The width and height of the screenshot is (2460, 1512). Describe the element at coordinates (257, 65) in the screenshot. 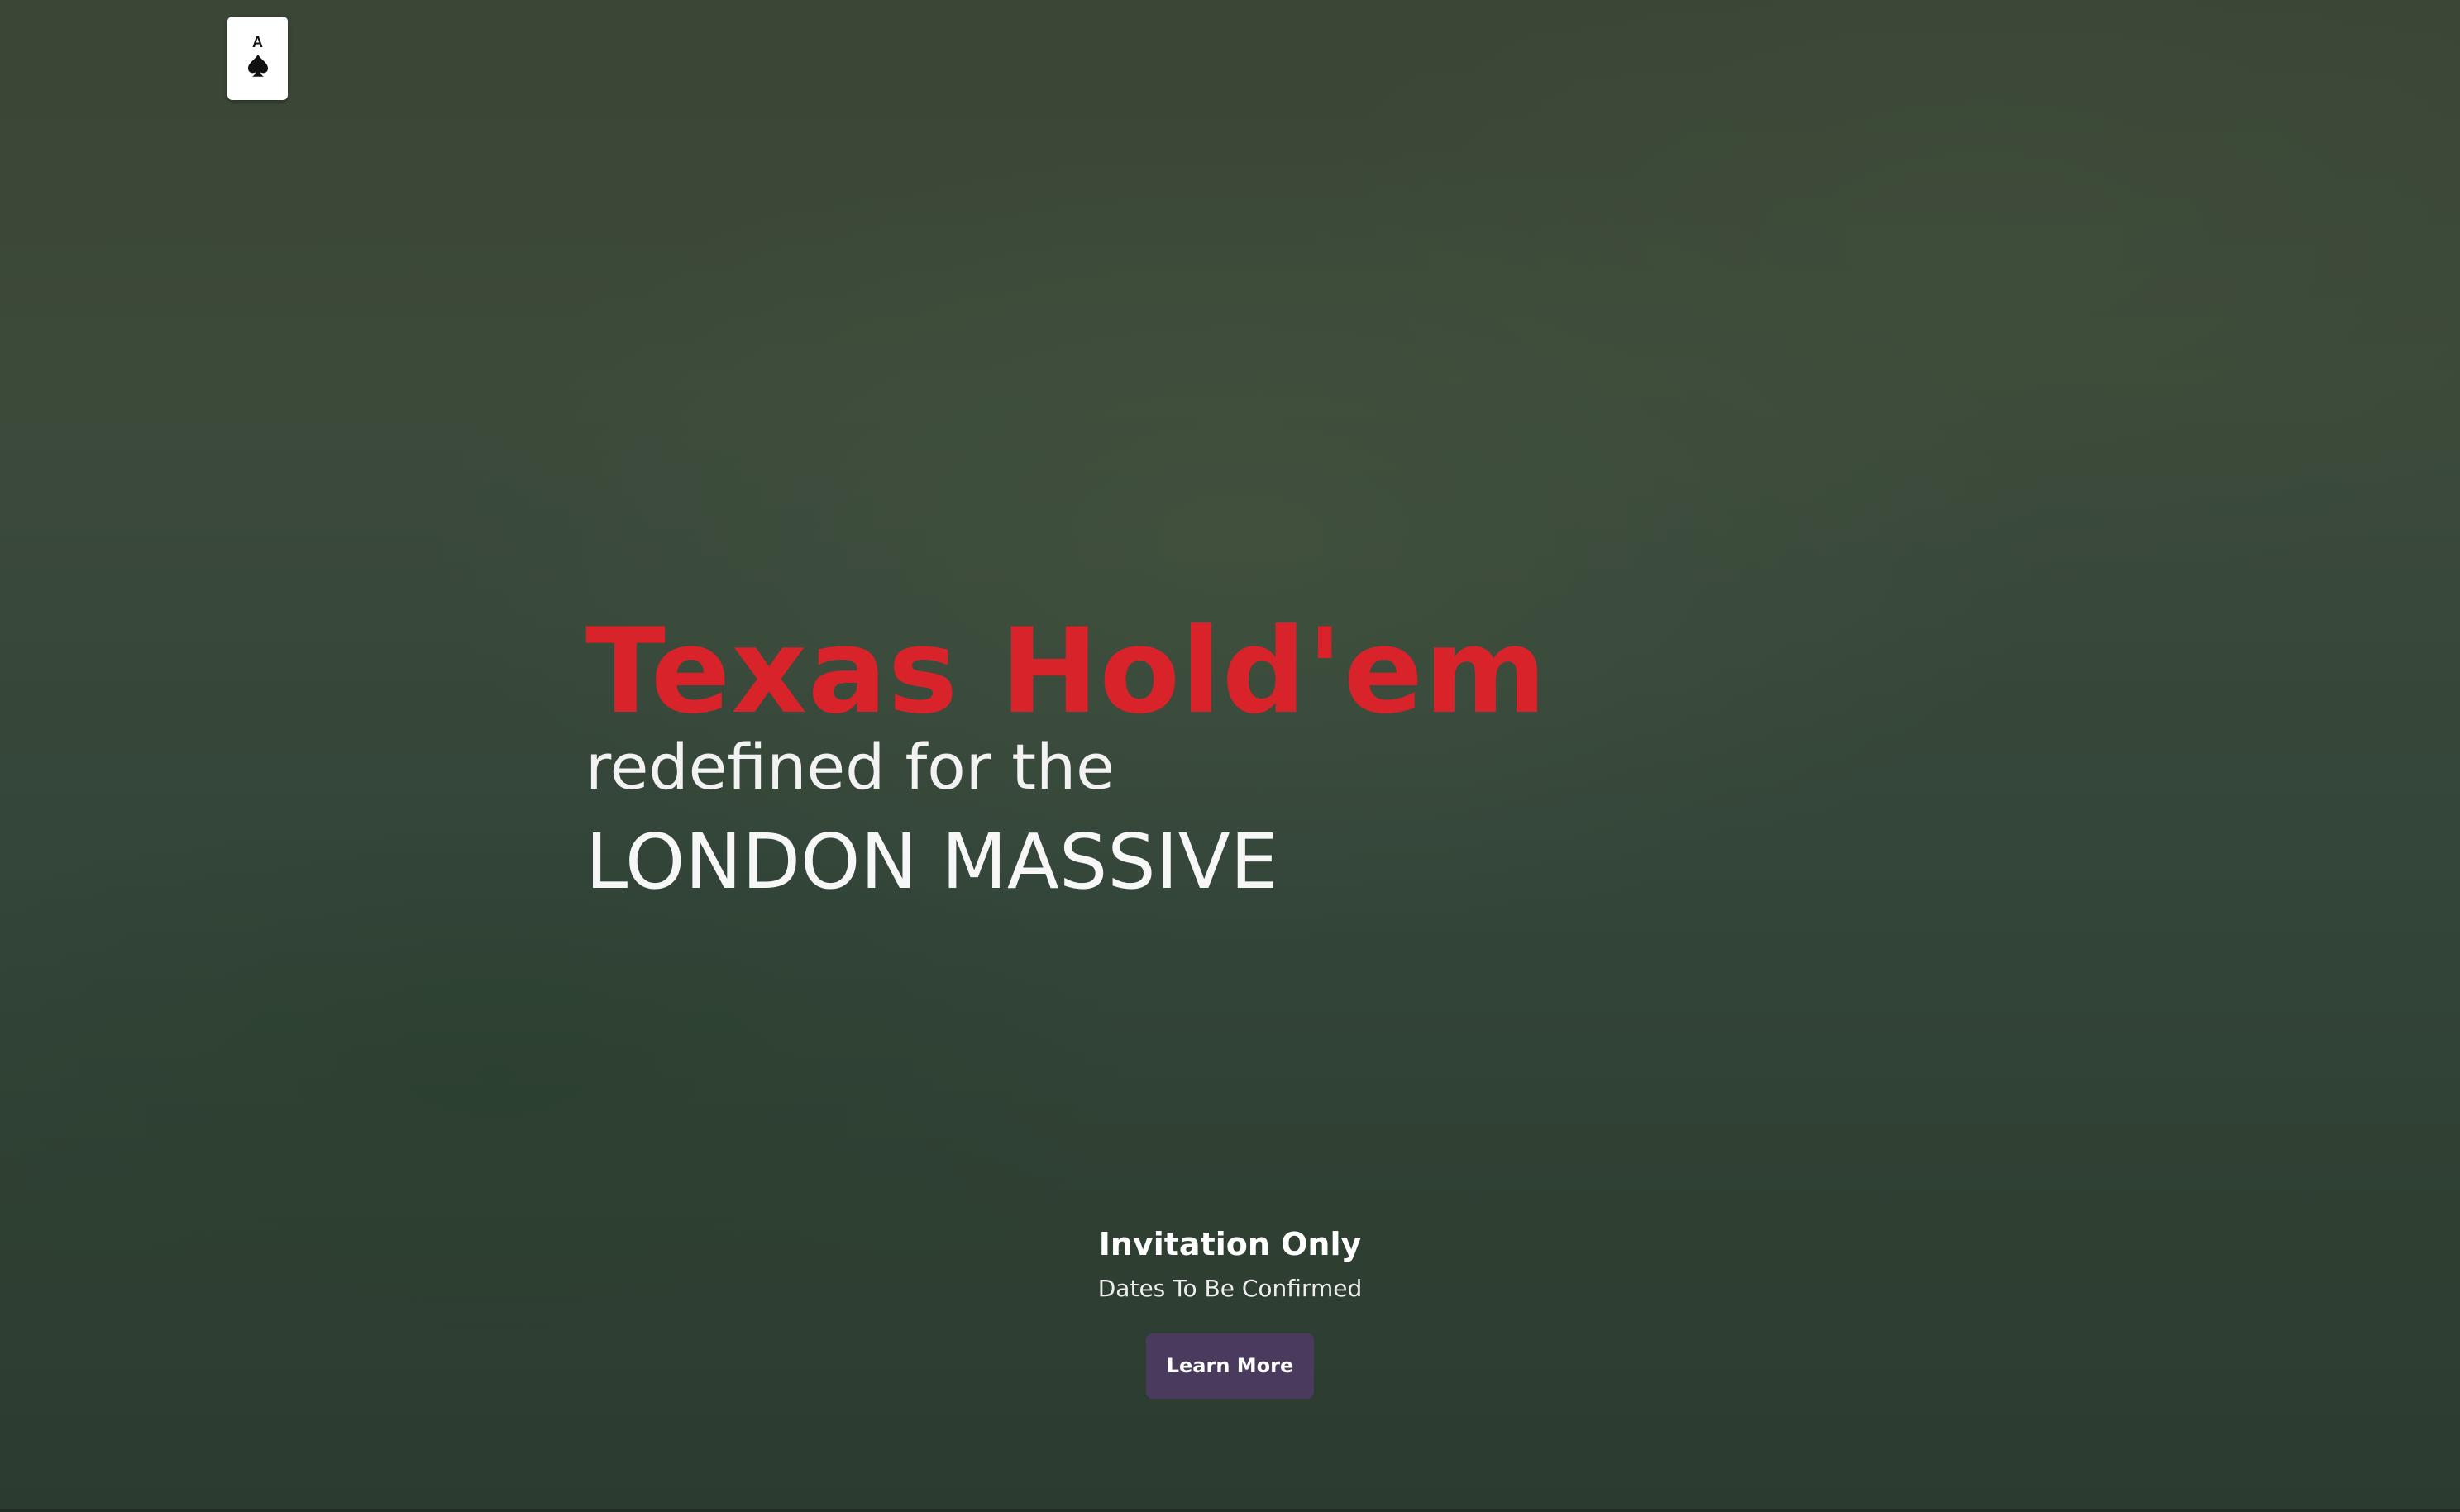

I see `spade-icon` at that location.